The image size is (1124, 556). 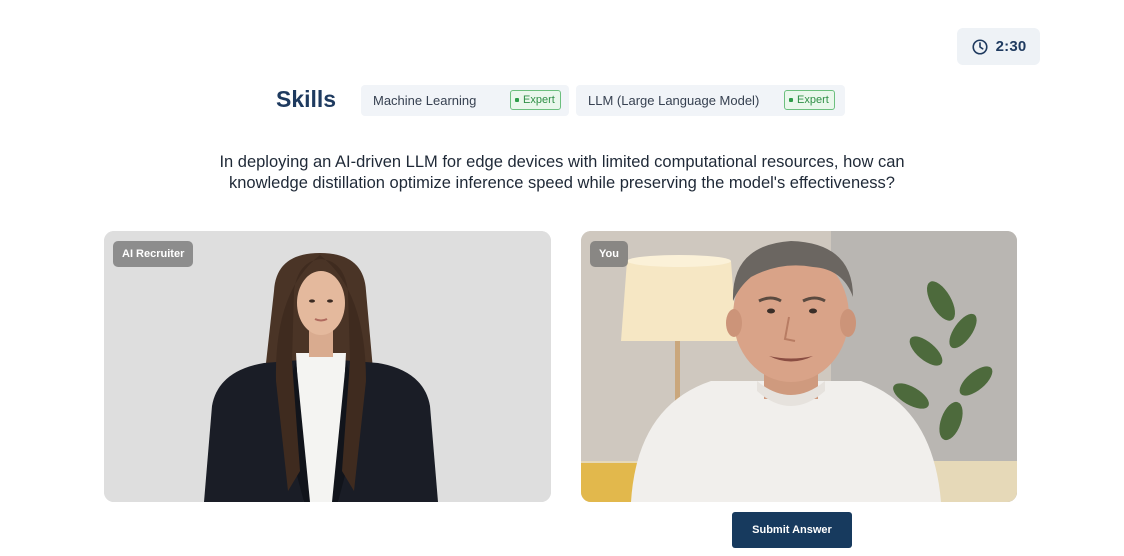 I want to click on skill-name: LLM (Large Language Model), so click(x=674, y=100).